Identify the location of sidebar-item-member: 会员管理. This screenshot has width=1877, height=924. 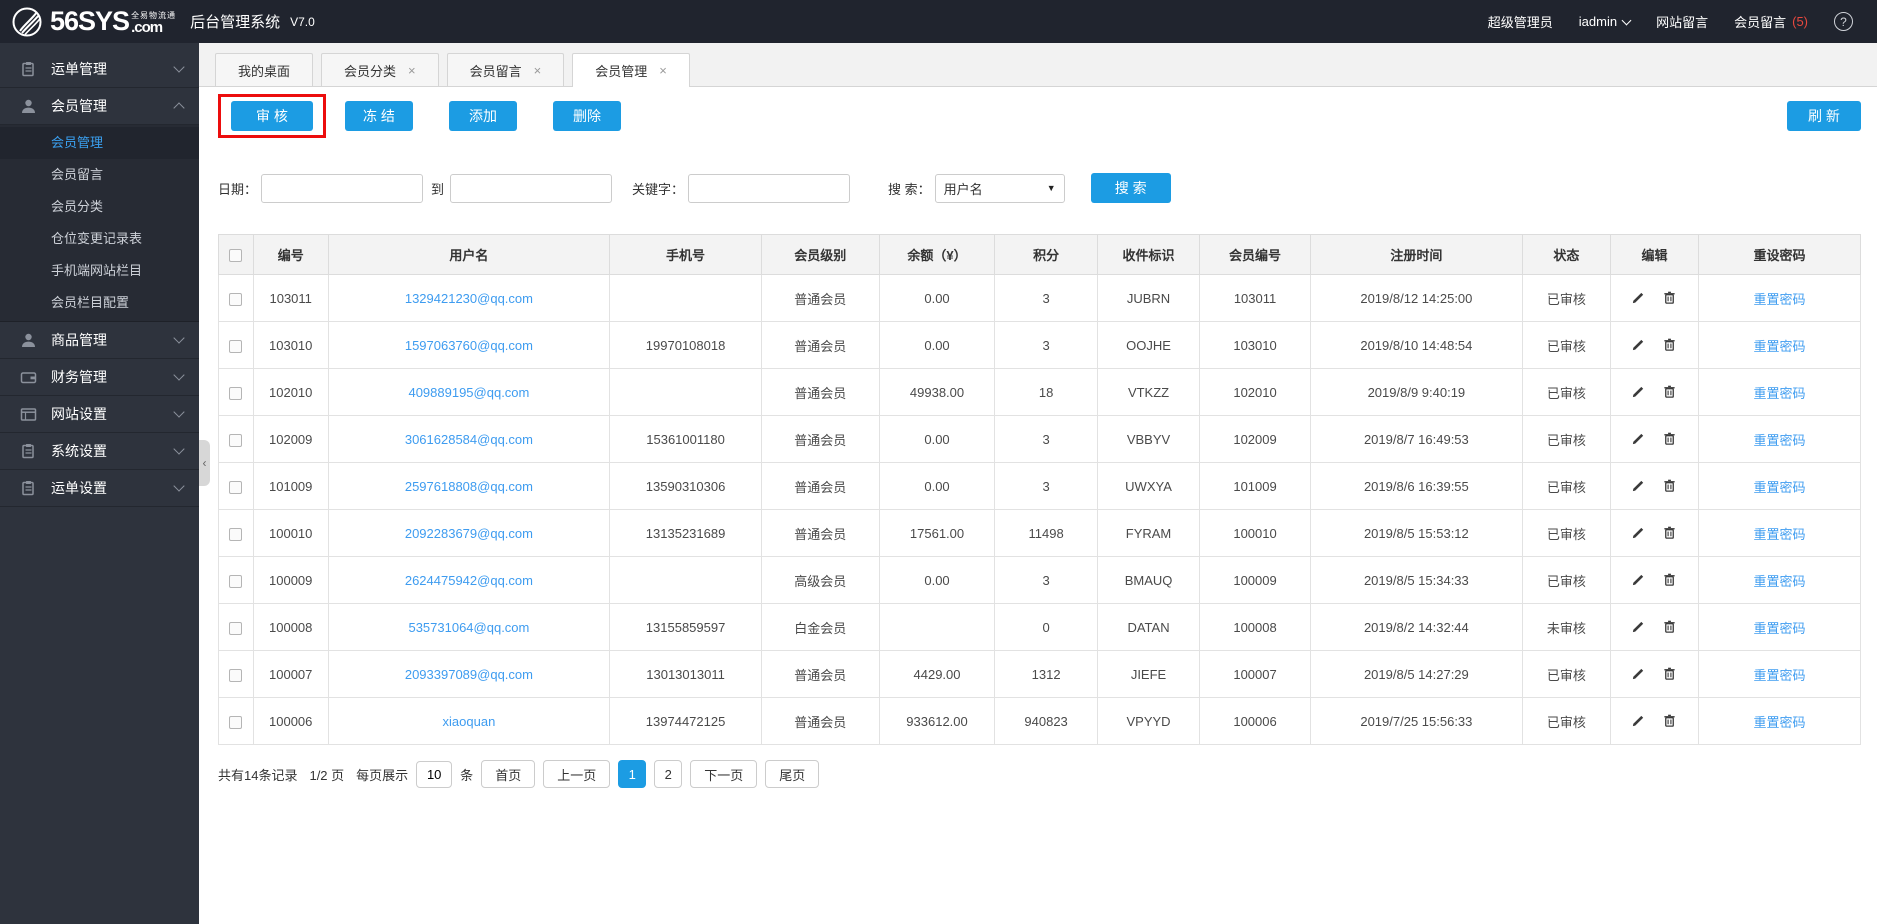
(99, 106).